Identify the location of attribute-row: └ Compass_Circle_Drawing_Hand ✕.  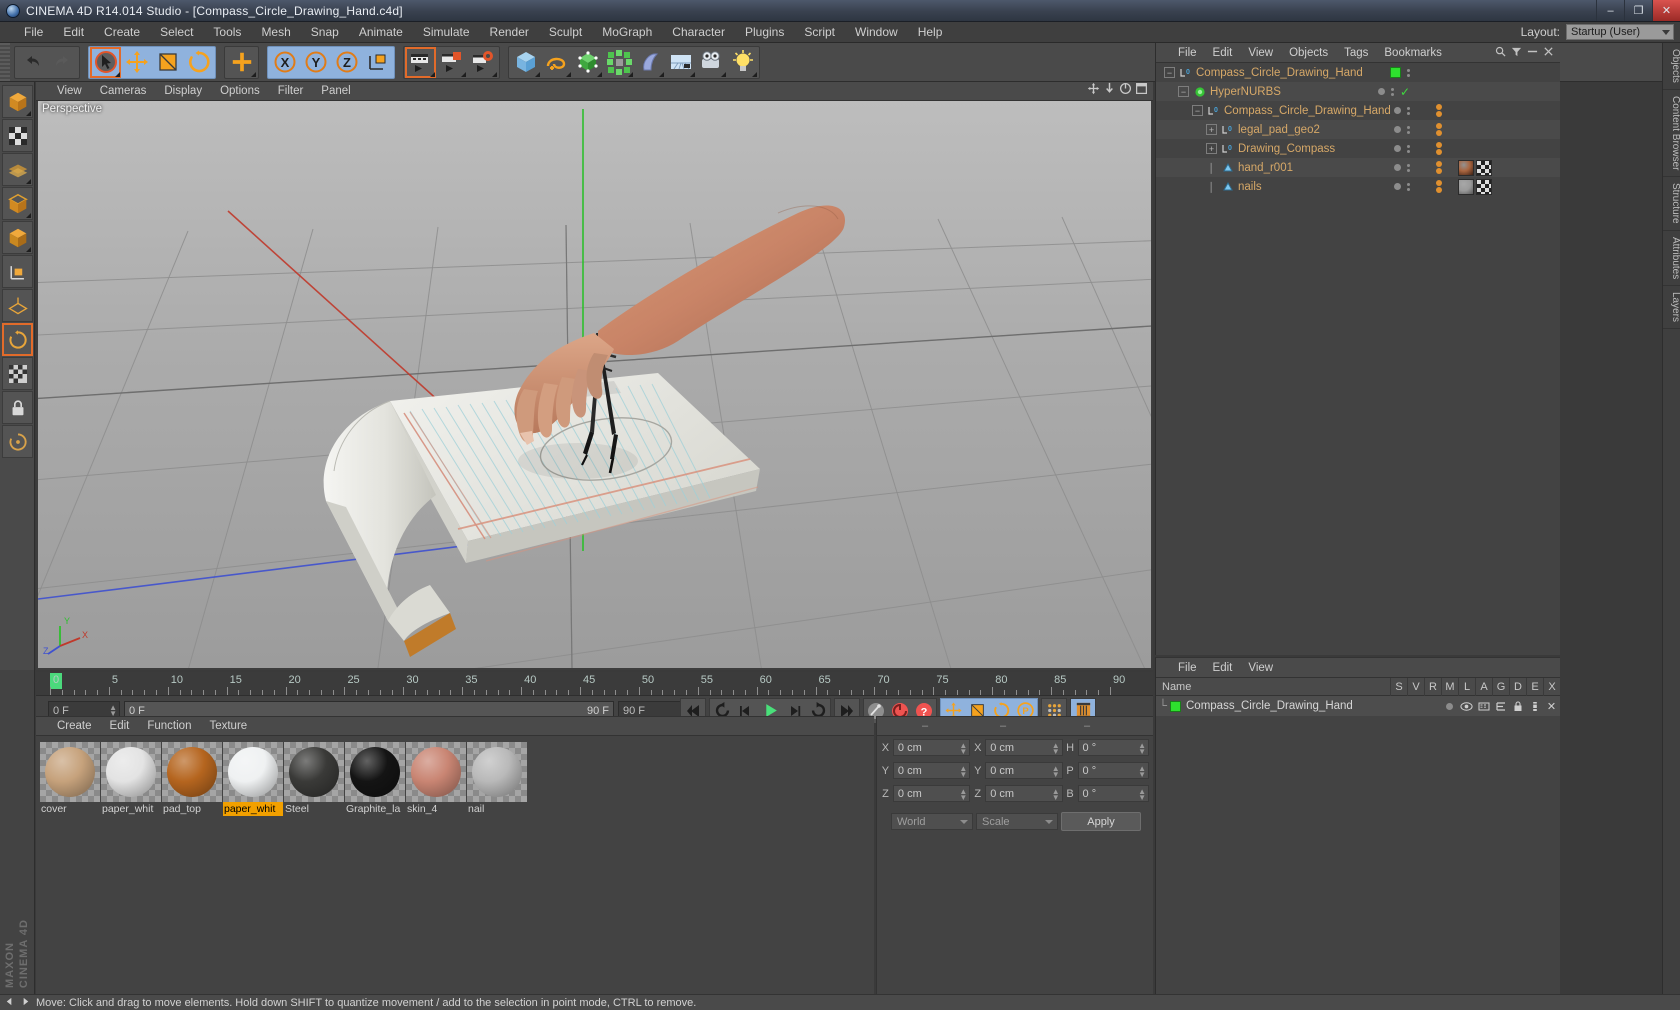
(1358, 706).